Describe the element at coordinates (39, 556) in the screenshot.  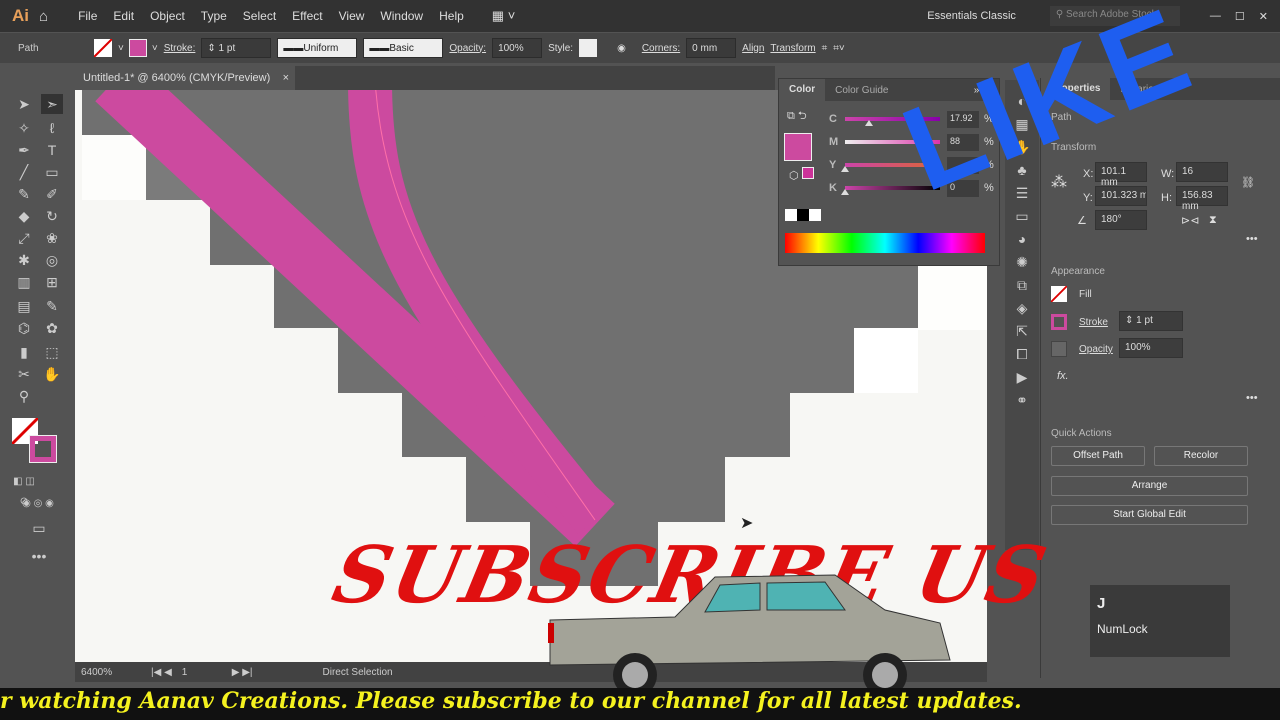
I see `edit-toolbar-icon: •••` at that location.